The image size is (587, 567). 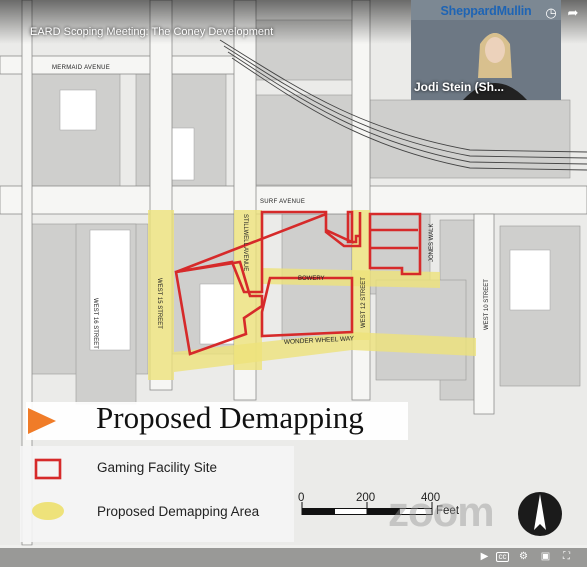 What do you see at coordinates (366, 498) in the screenshot?
I see `scale-label-mid: 200` at bounding box center [366, 498].